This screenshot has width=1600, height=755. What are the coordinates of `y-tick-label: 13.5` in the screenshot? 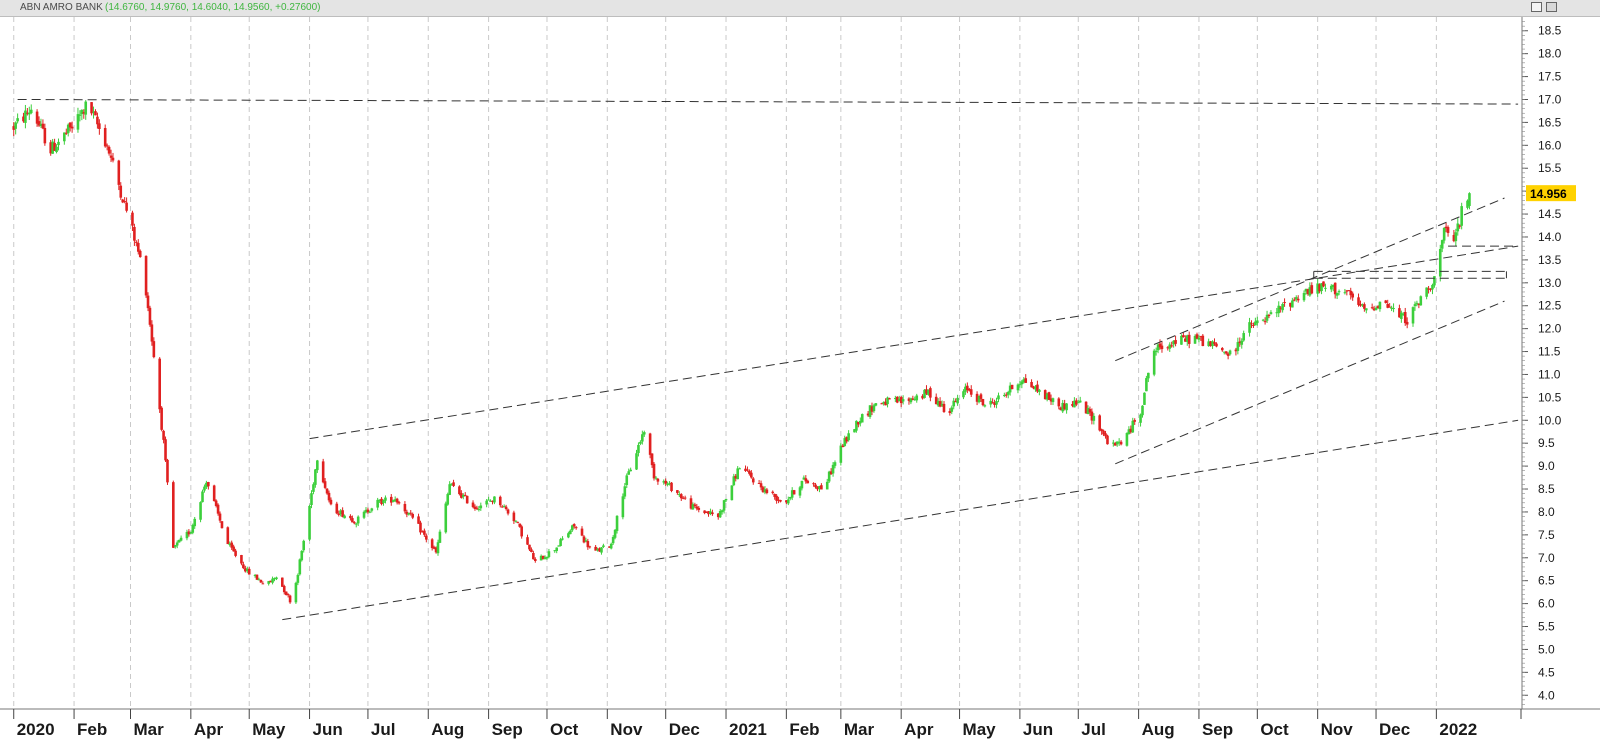 It's located at (1550, 260).